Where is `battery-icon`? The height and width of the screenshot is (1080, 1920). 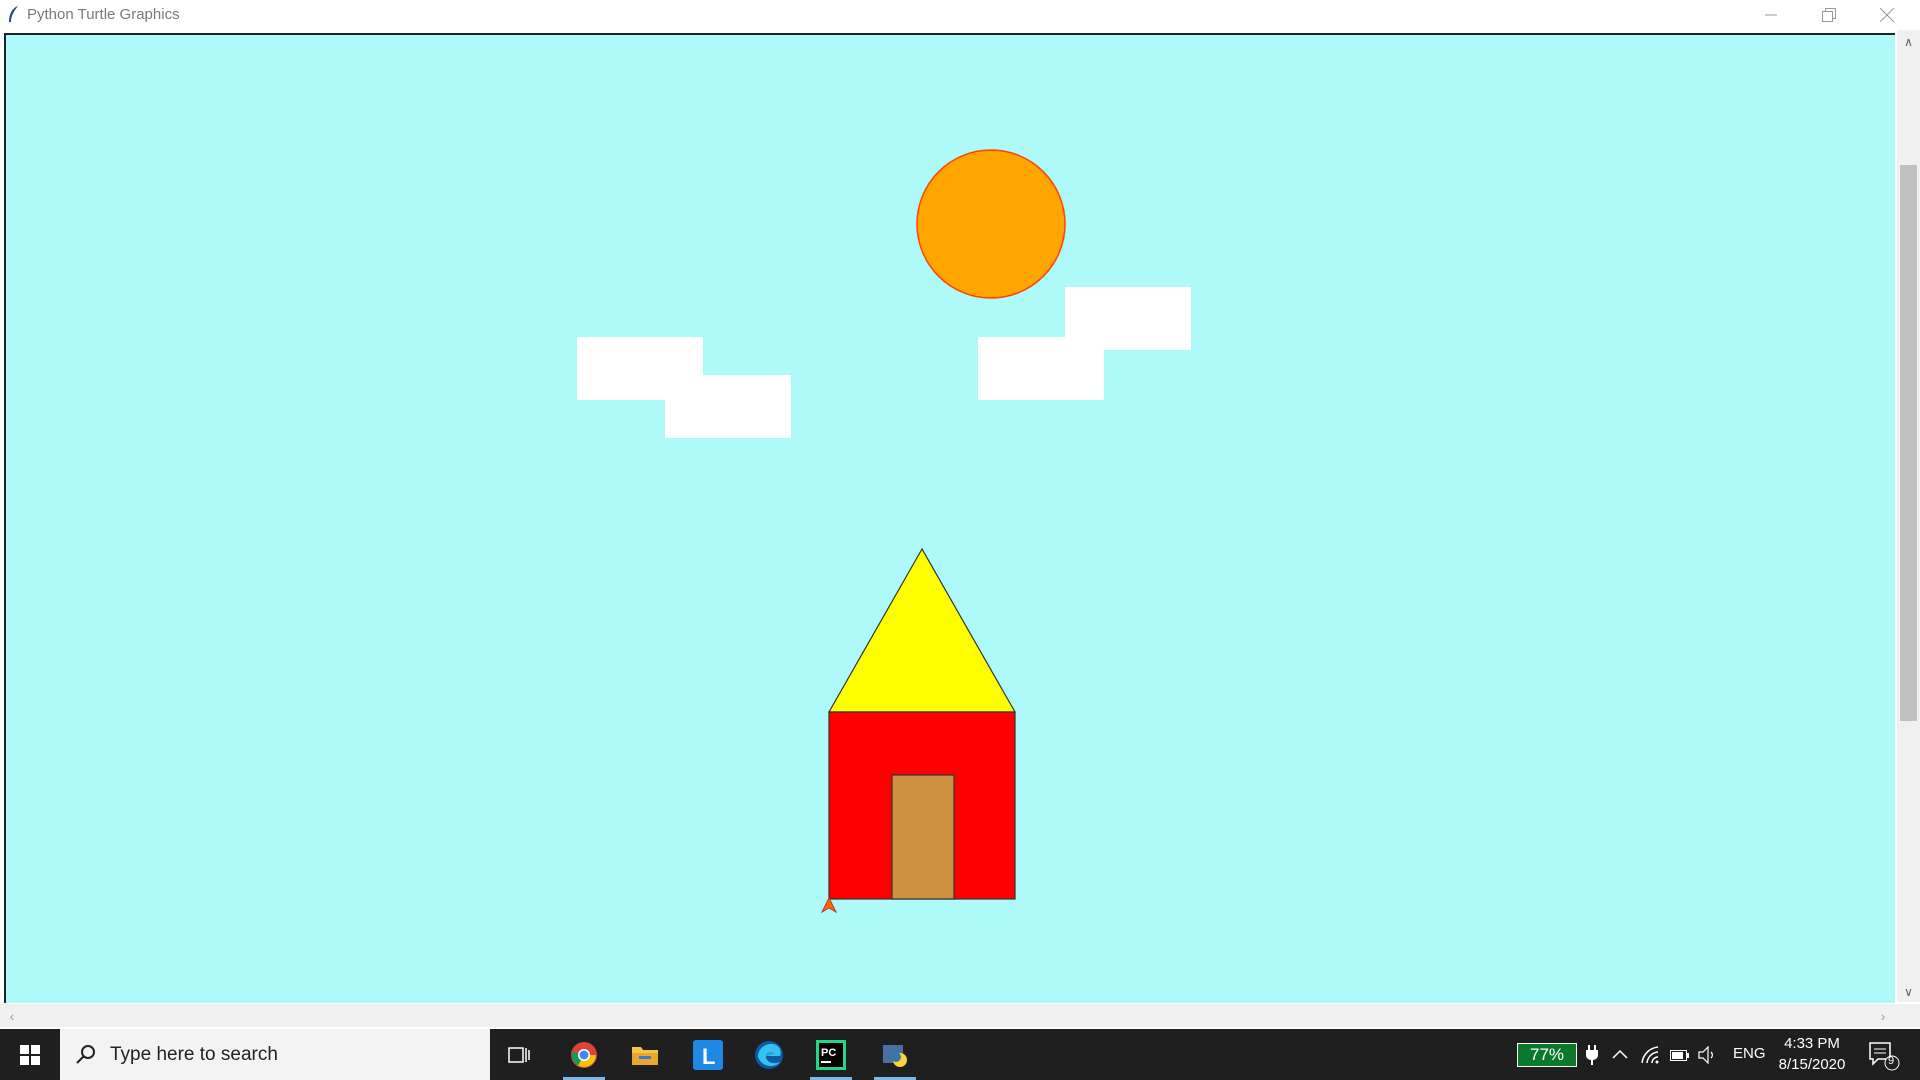
battery-icon is located at coordinates (1680, 1055).